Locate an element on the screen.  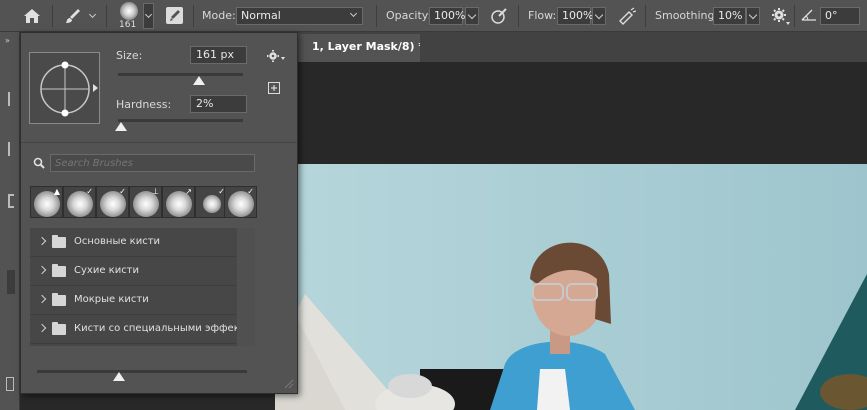
brush-settings-icon is located at coordinates (175, 15).